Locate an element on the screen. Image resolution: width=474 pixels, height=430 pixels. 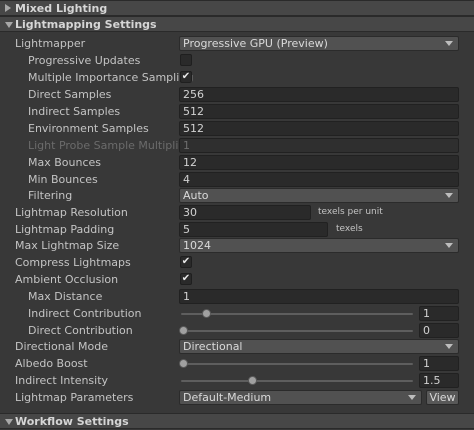
albedo-boost-slider-track is located at coordinates (297, 364).